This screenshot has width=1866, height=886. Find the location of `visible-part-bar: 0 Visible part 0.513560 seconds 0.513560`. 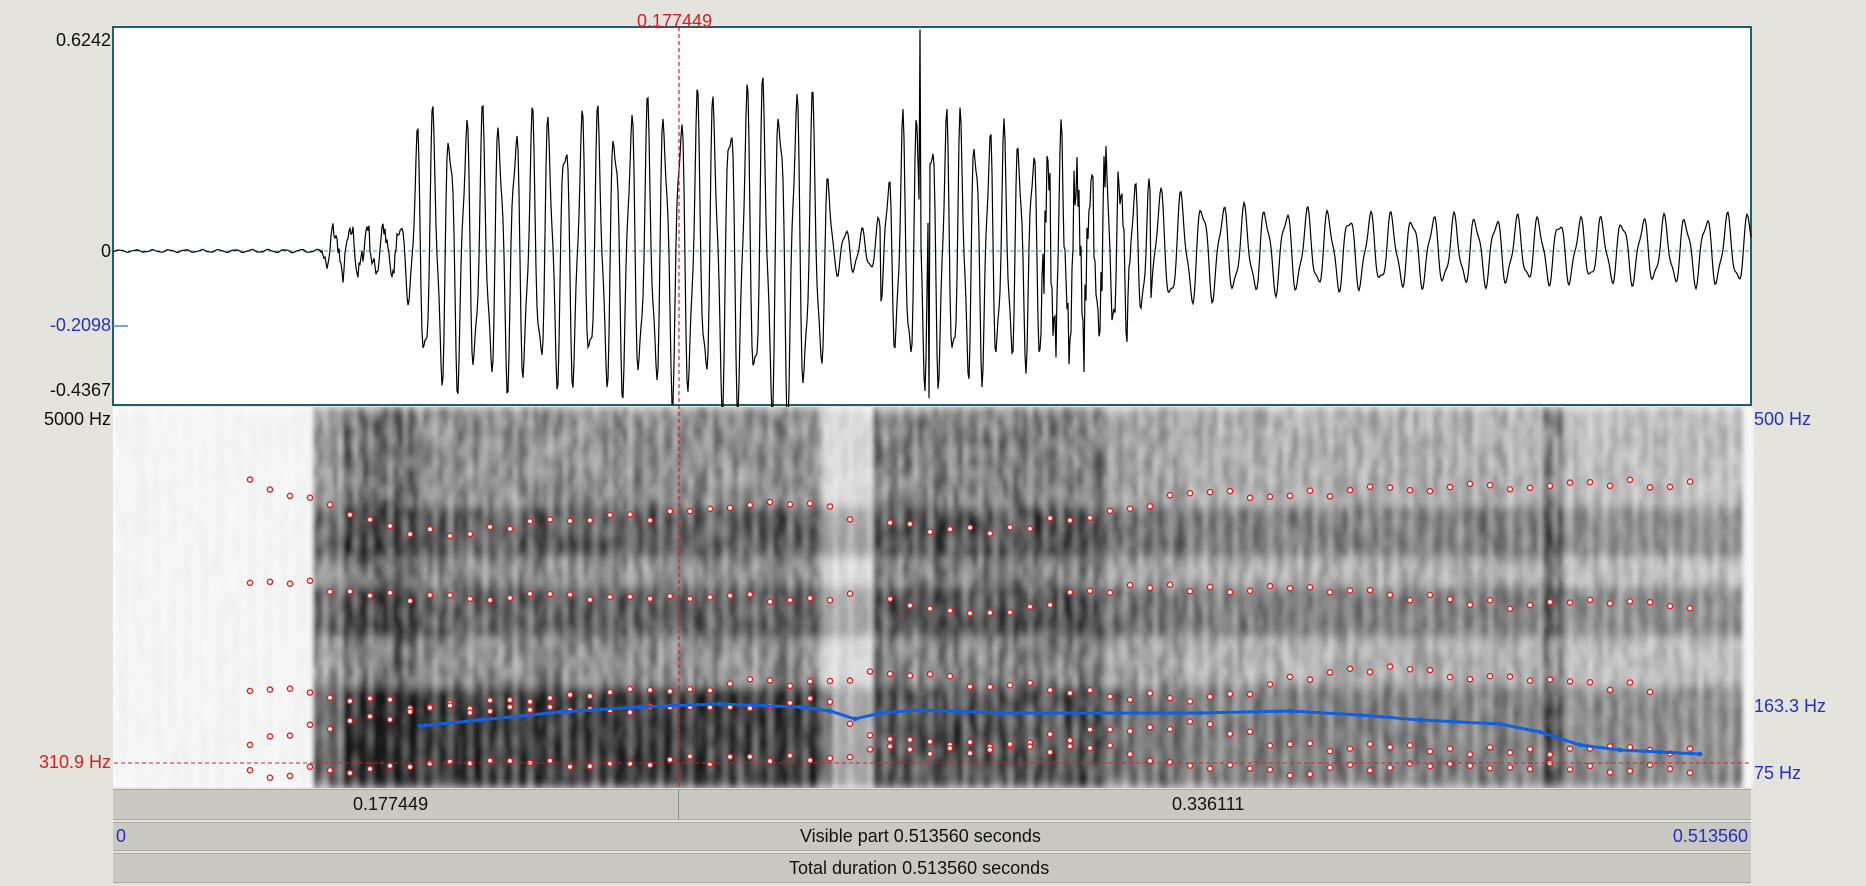

visible-part-bar: 0 Visible part 0.513560 seconds 0.513560 is located at coordinates (932, 836).